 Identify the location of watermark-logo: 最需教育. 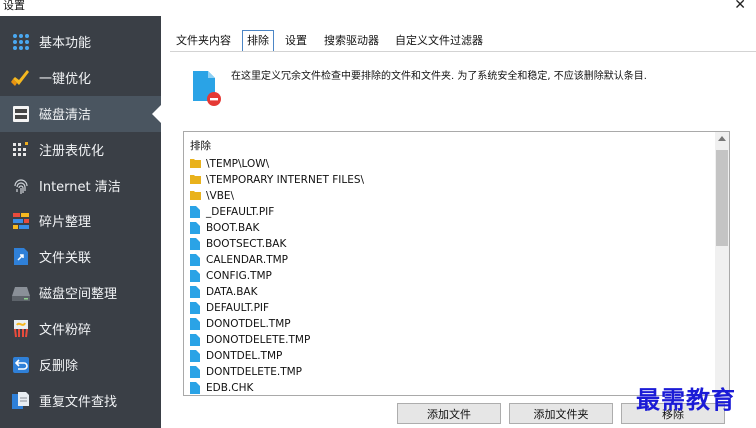
(686, 399).